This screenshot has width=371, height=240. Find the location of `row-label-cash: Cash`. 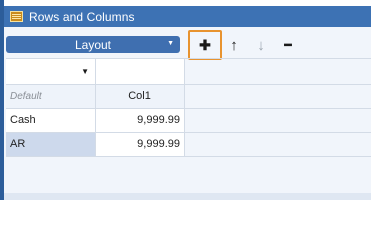

row-label-cash: Cash is located at coordinates (50, 120).